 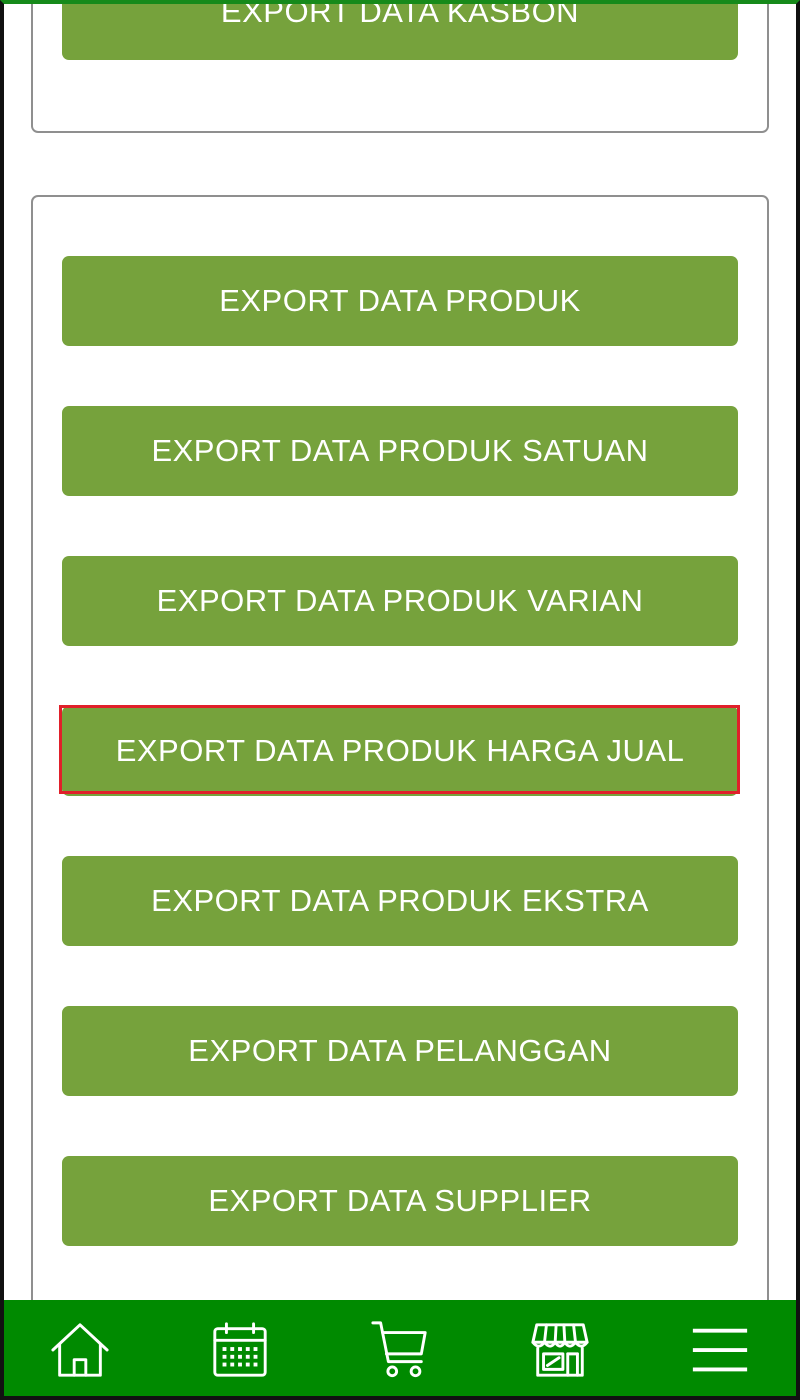 I want to click on export-produk-harga-jual-button: EXPORT DATA PRODUK HARGA JUAL, so click(x=400, y=751).